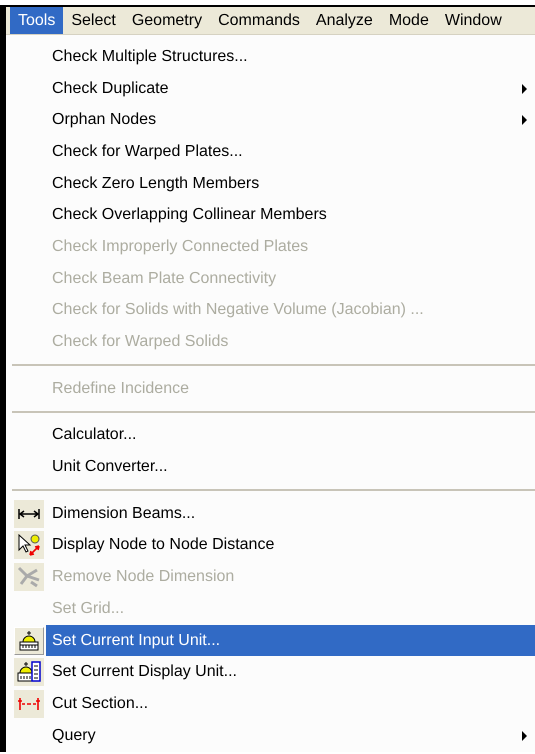 The width and height of the screenshot is (535, 754). Describe the element at coordinates (290, 546) in the screenshot. I see `menu-item: Display Node to Node Distance` at that location.